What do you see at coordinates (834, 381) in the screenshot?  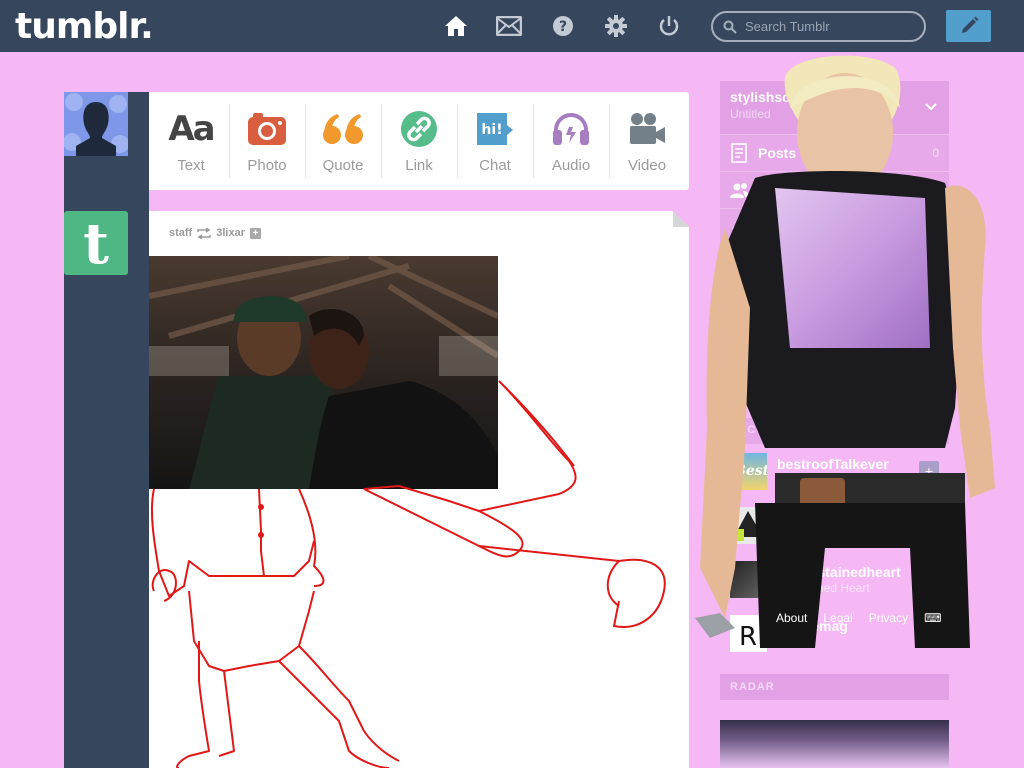 I see `sidebar-item-find-blogs: Find Blogs` at bounding box center [834, 381].